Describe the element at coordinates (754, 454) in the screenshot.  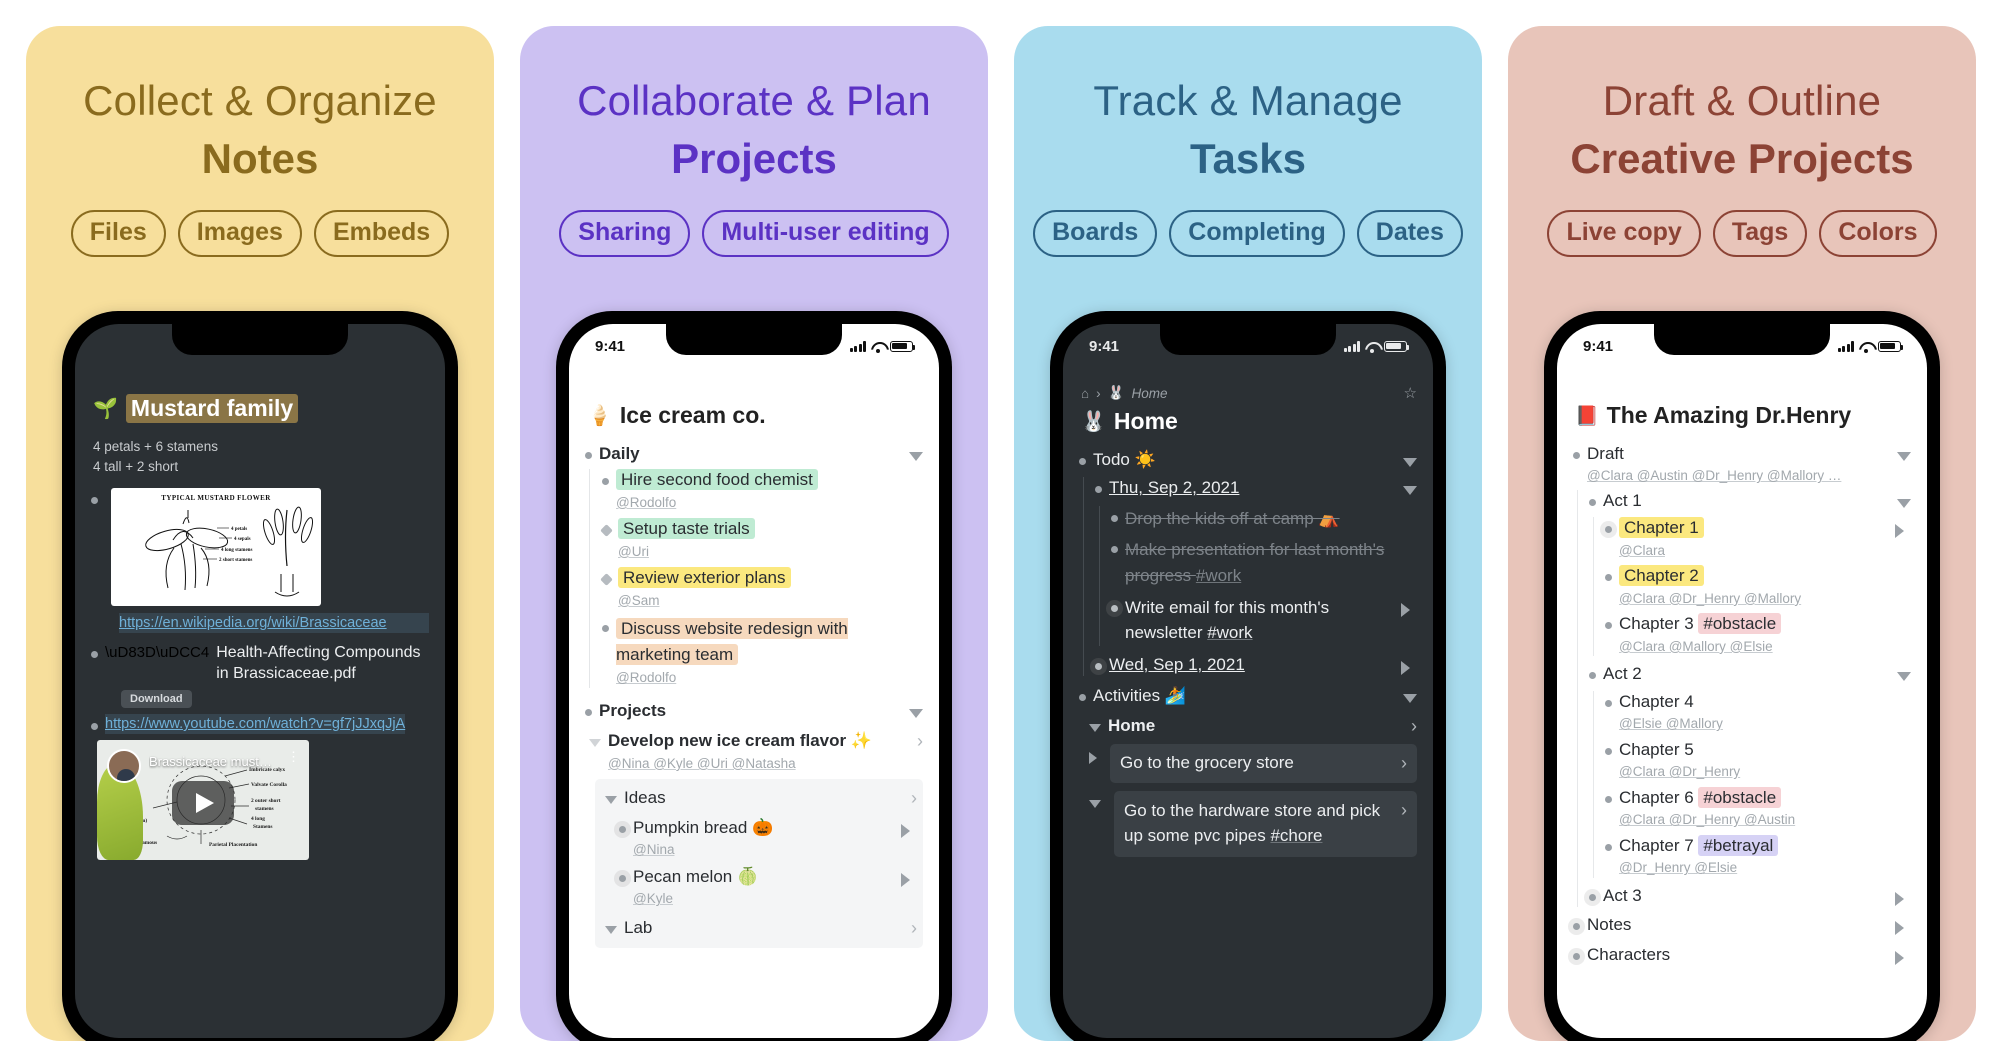
I see `section-header-daily: Daily` at that location.